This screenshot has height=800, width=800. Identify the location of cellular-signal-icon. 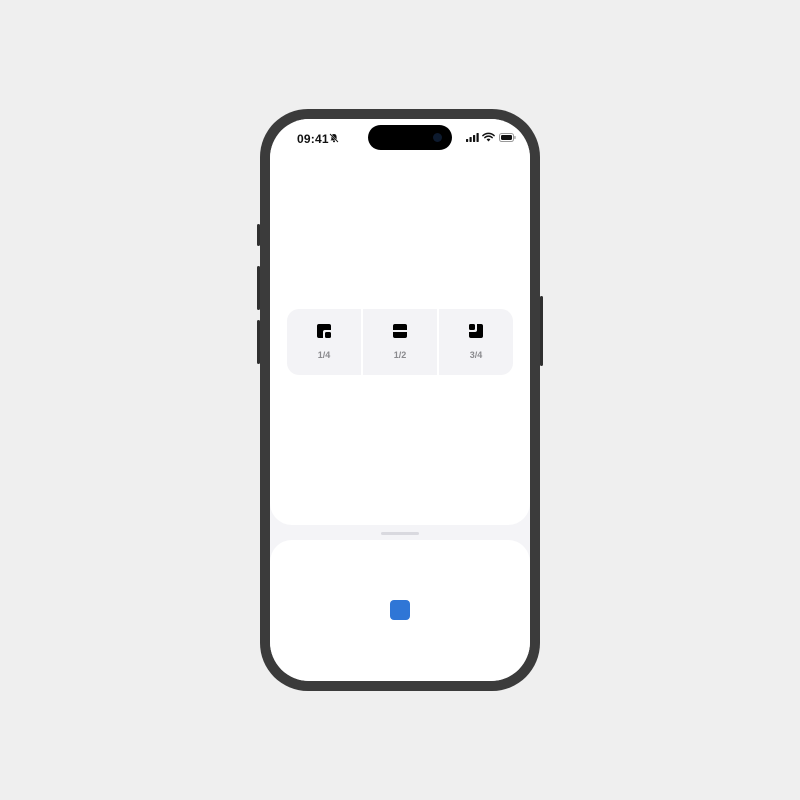
(472, 137).